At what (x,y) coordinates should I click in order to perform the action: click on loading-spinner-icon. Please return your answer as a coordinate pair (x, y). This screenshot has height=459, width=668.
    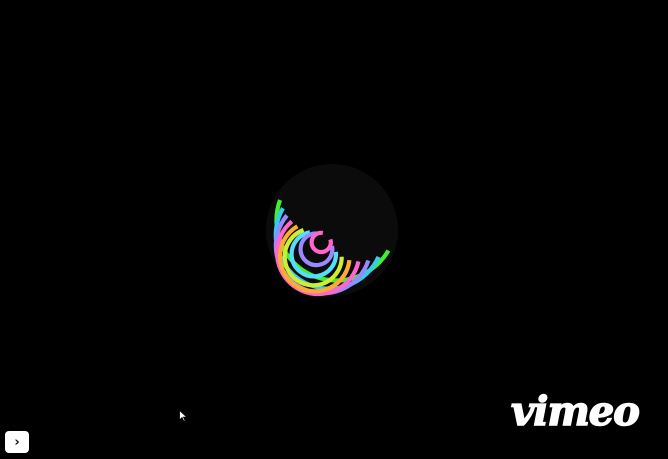
    Looking at the image, I should click on (332, 230).